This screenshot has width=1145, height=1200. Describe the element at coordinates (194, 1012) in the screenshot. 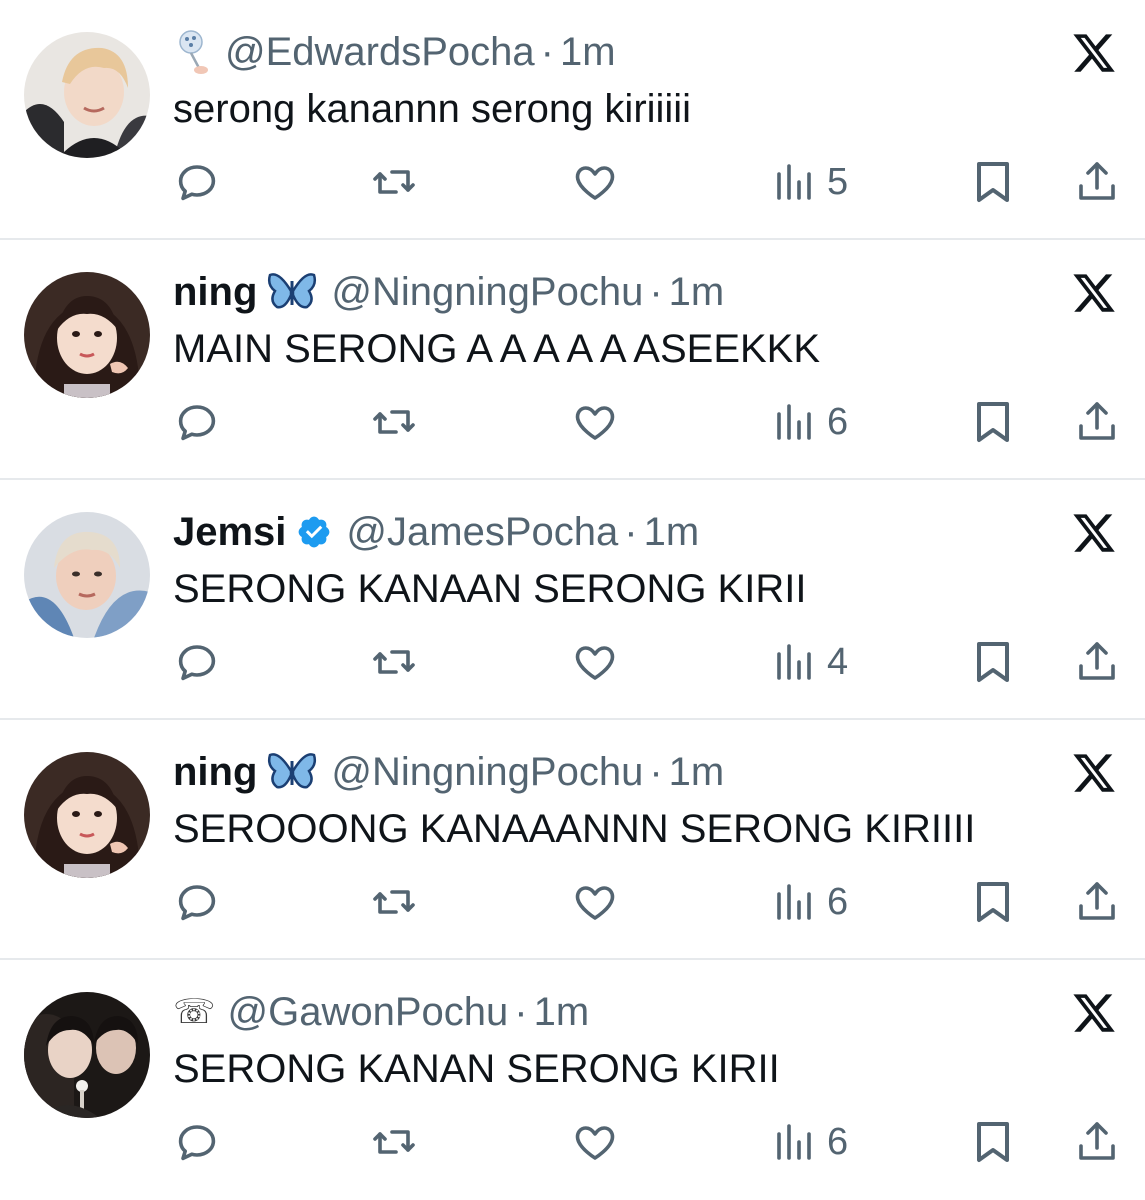

I see `telephone-icon: ☏` at that location.